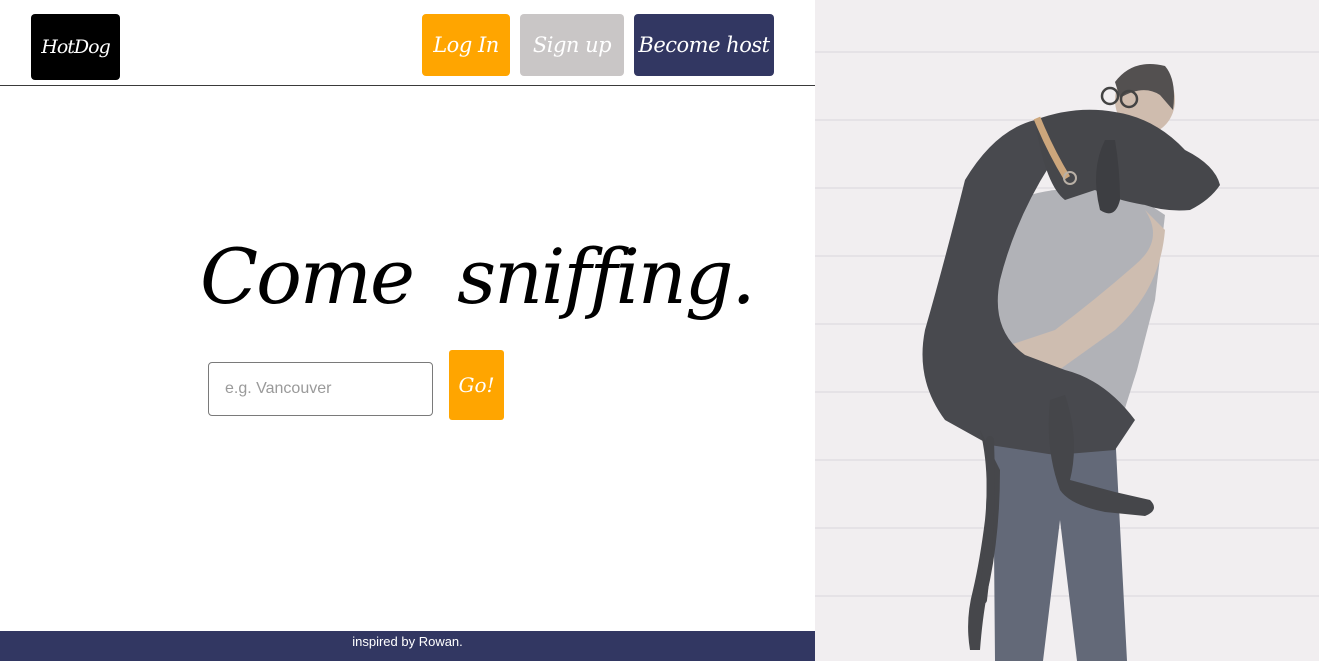 Image resolution: width=1319 pixels, height=661 pixels. I want to click on top-bar: HotDog Log In Sign up Become host, so click(407, 43).